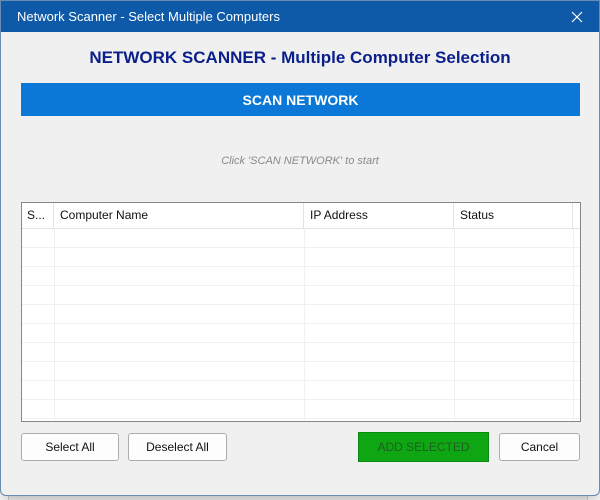 This screenshot has height=500, width=600. Describe the element at coordinates (379, 215) in the screenshot. I see `column-header-ip-address: IP Address` at that location.